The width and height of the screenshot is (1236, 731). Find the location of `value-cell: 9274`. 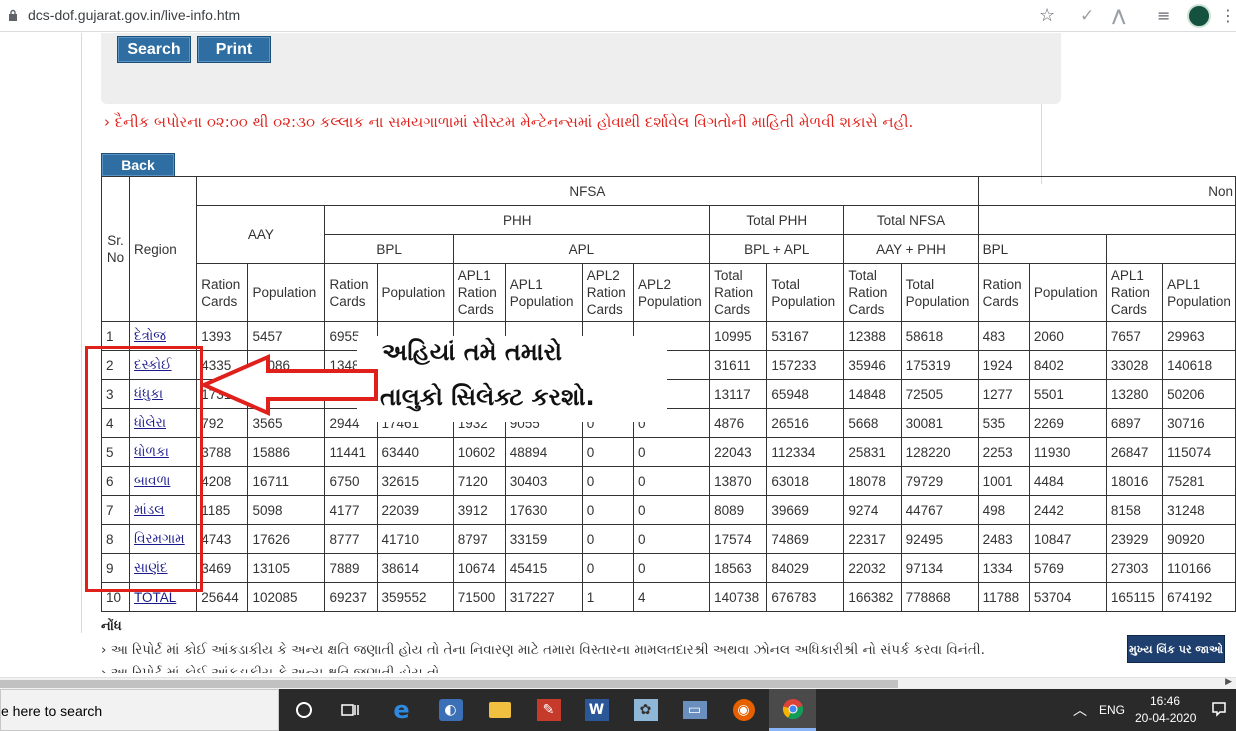

value-cell: 9274 is located at coordinates (872, 510).